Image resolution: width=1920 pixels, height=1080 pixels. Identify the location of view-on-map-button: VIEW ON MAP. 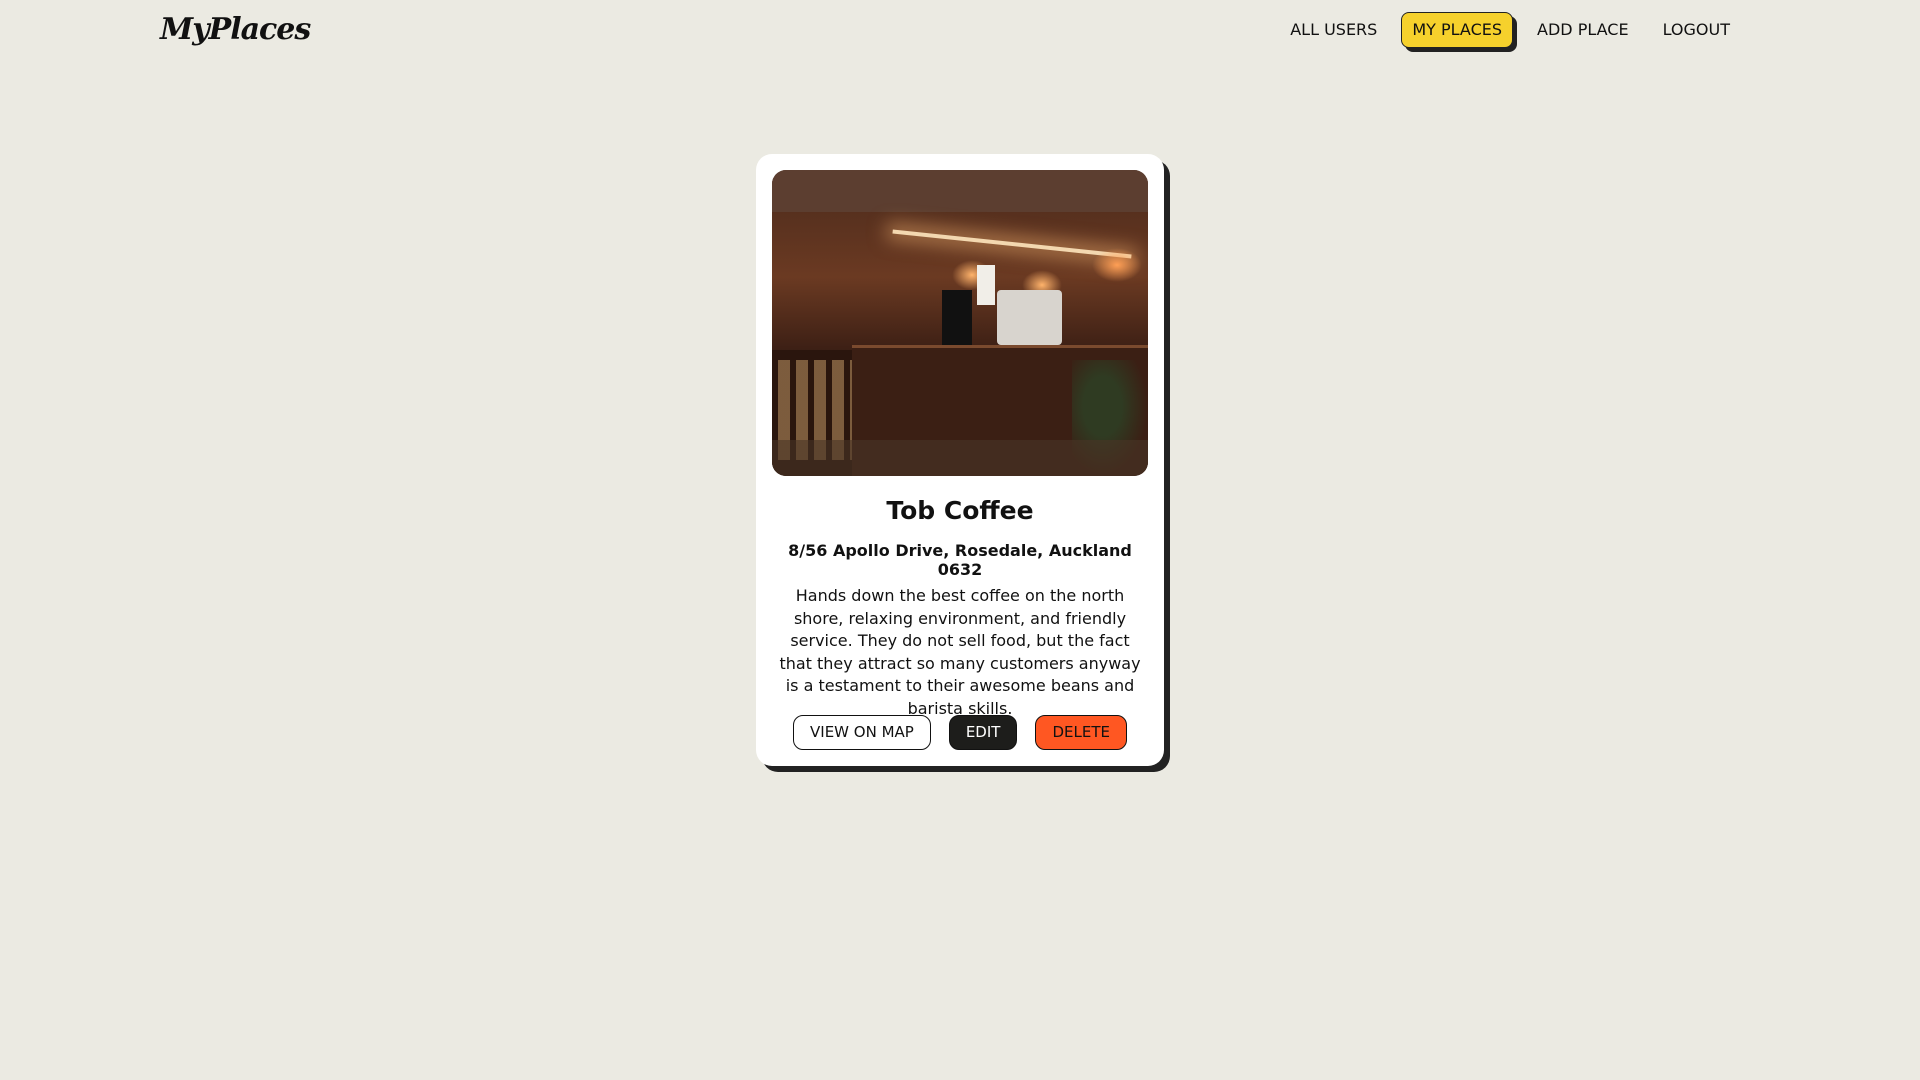
(862, 732).